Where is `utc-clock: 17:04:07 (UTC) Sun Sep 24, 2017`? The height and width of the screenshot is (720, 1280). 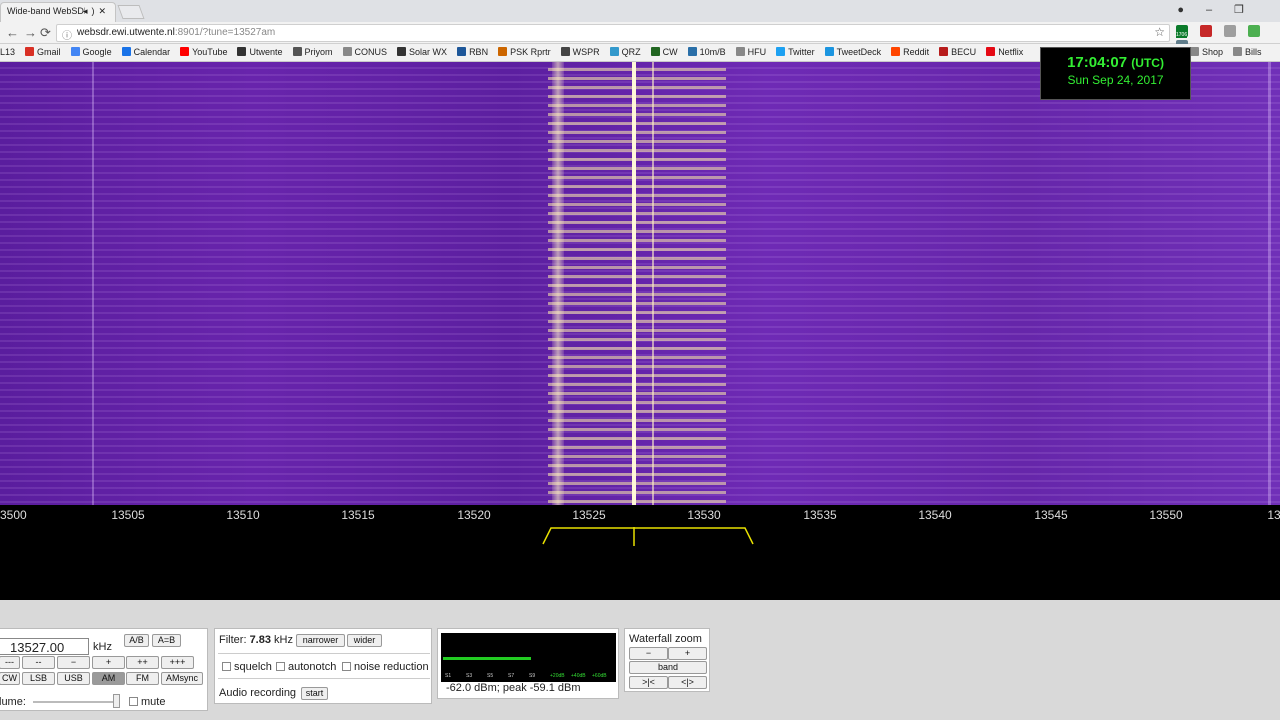
utc-clock: 17:04:07 (UTC) Sun Sep 24, 2017 is located at coordinates (1115, 73).